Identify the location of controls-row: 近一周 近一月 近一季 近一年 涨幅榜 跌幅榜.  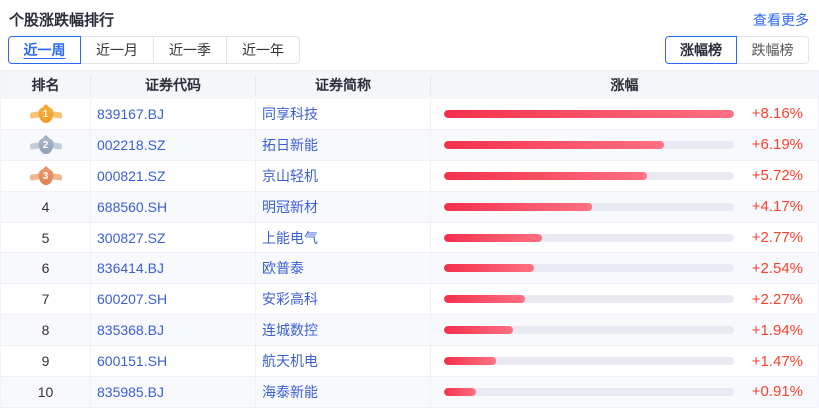
(409, 47).